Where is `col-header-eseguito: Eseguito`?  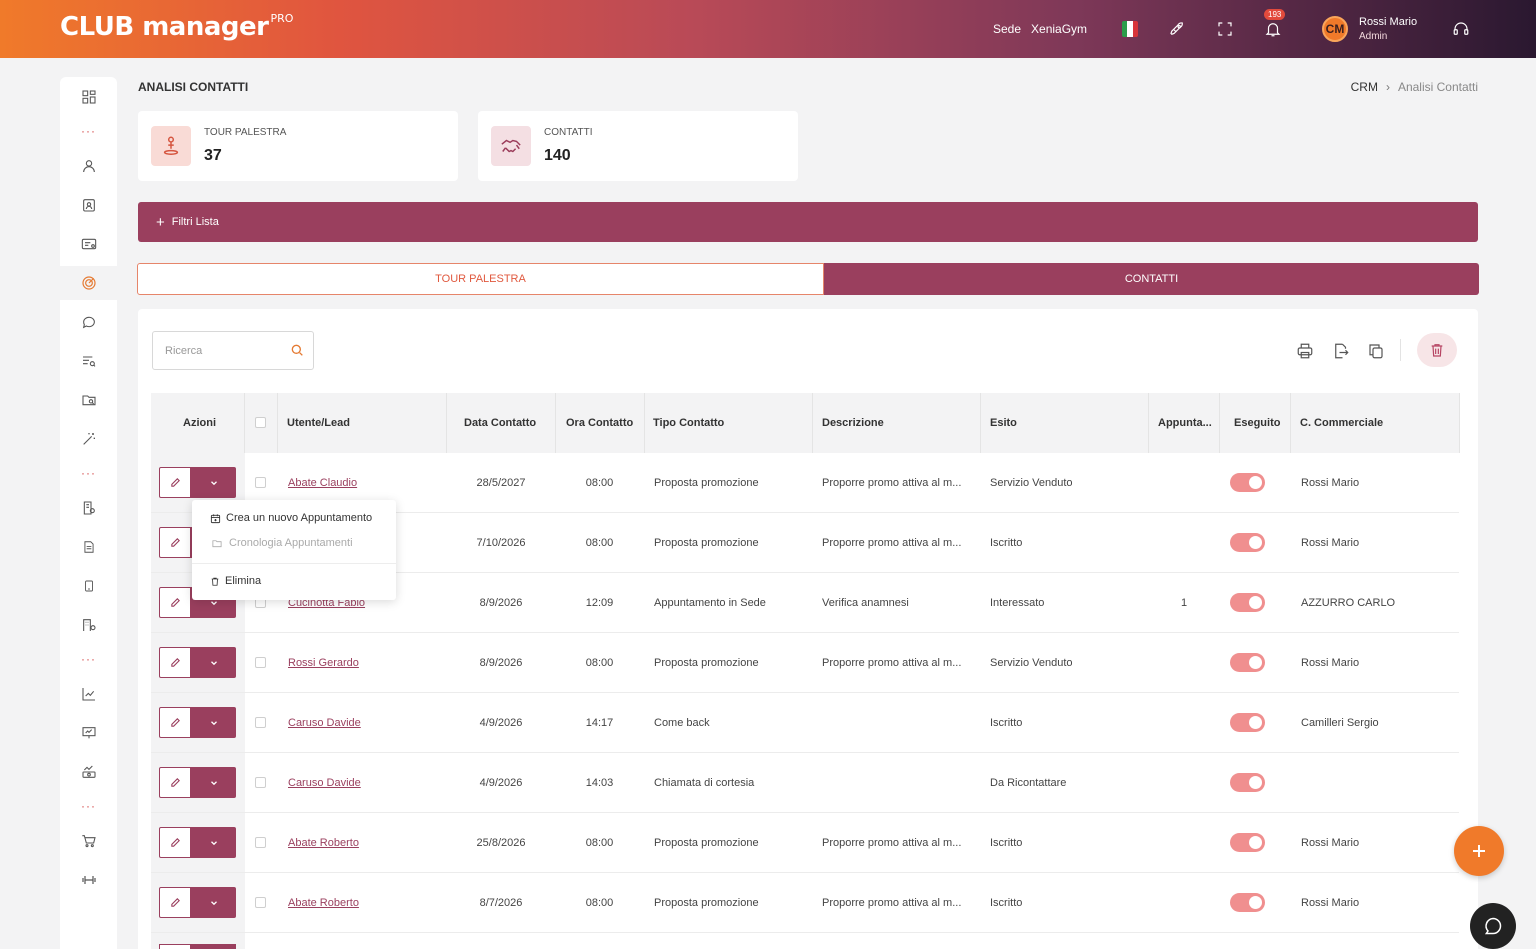
col-header-eseguito: Eseguito is located at coordinates (1257, 423).